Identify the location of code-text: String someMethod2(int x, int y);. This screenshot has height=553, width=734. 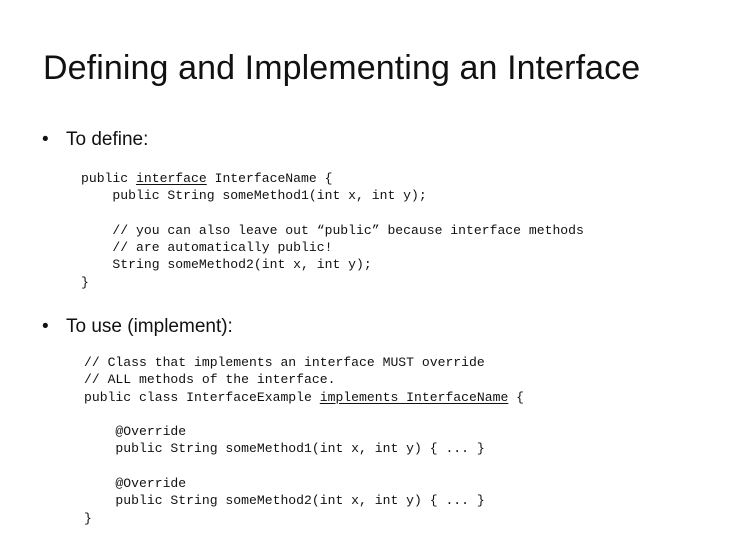
(226, 265).